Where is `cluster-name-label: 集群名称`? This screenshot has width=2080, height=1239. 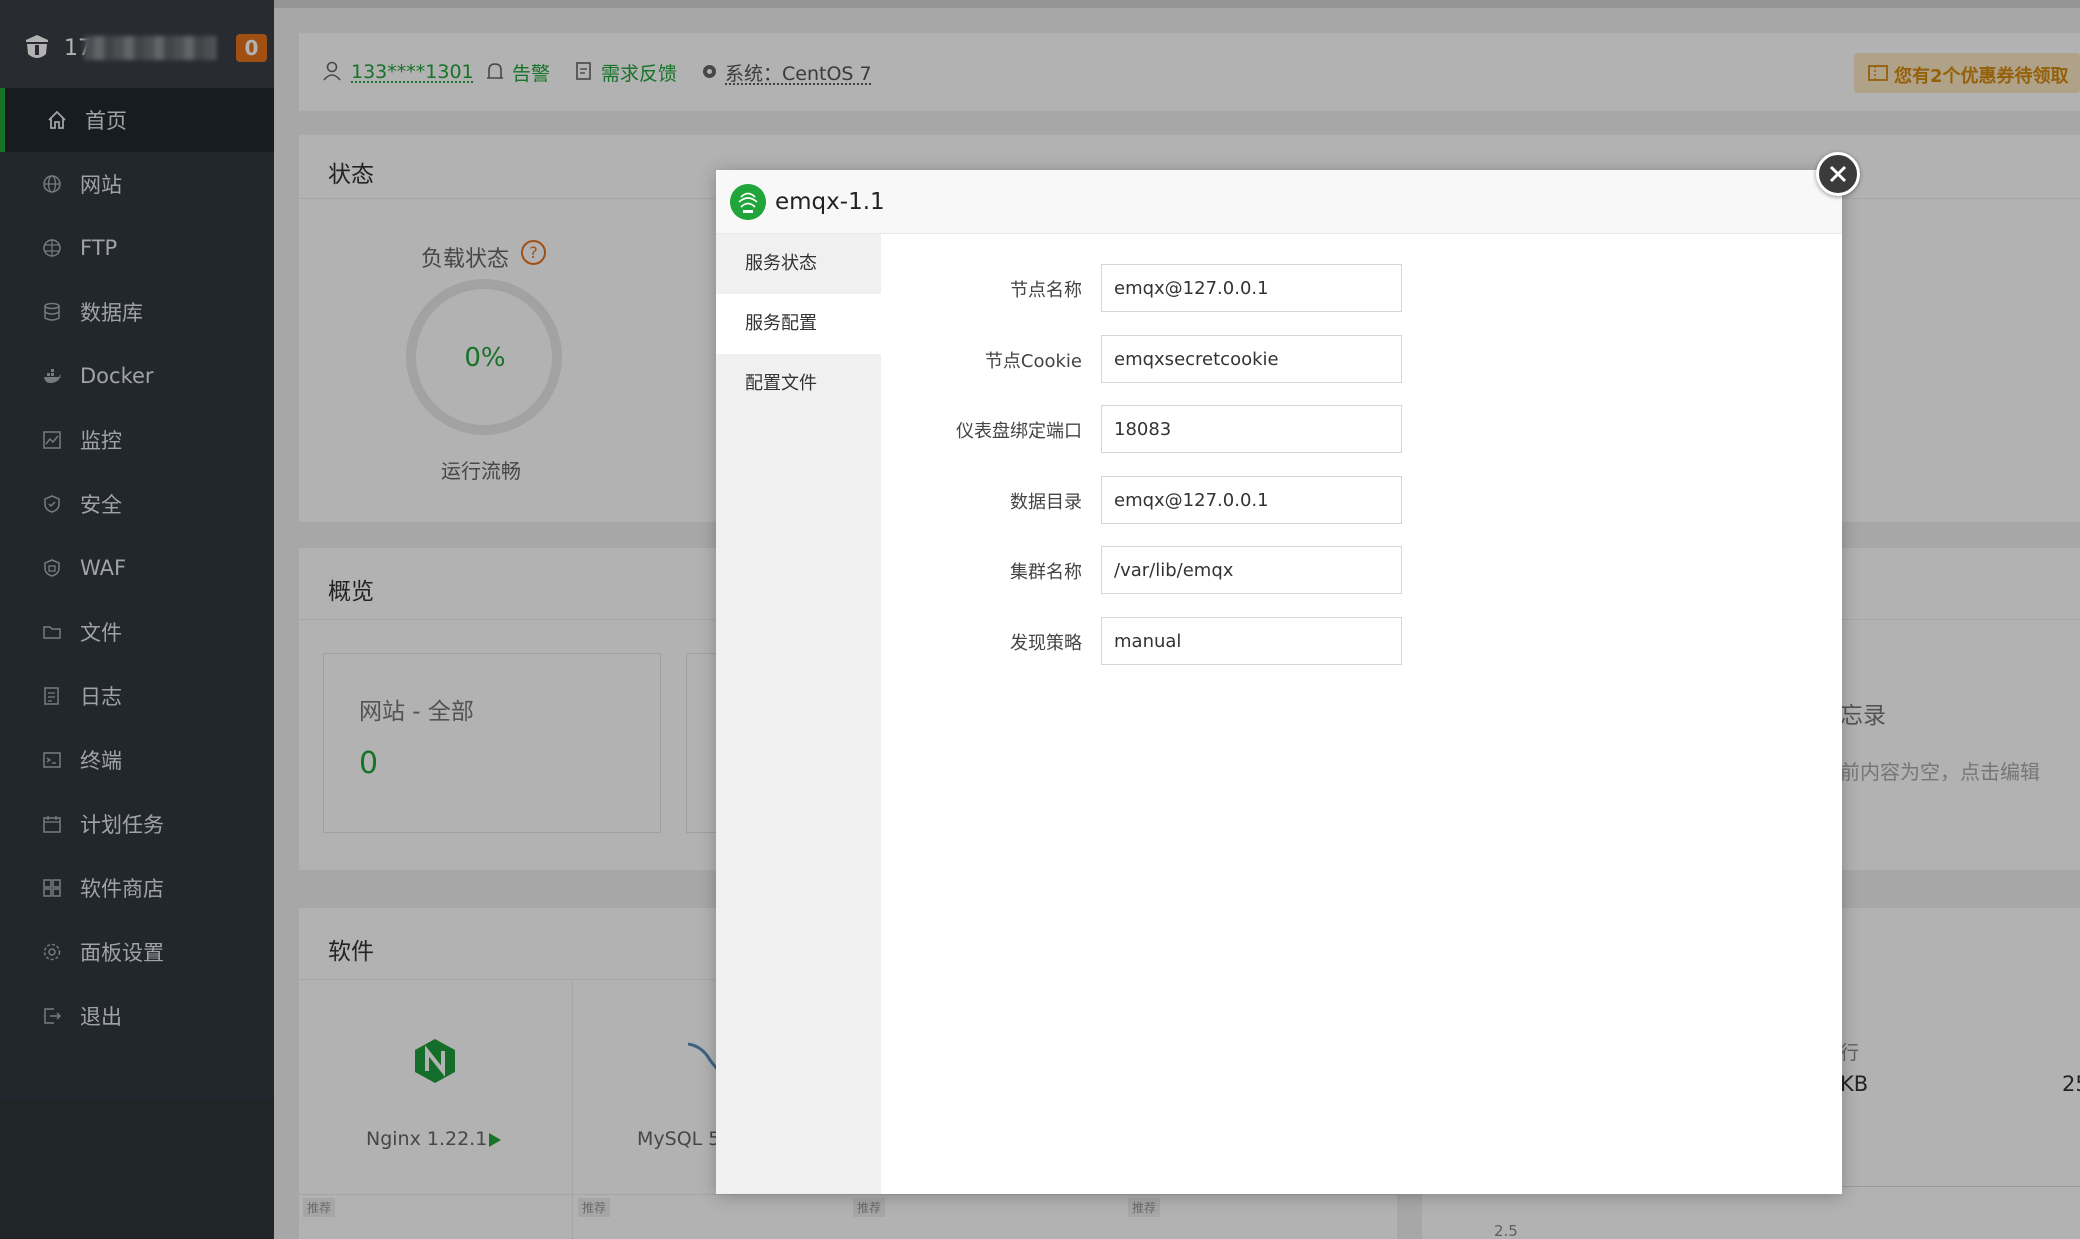 cluster-name-label: 集群名称 is located at coordinates (981, 571).